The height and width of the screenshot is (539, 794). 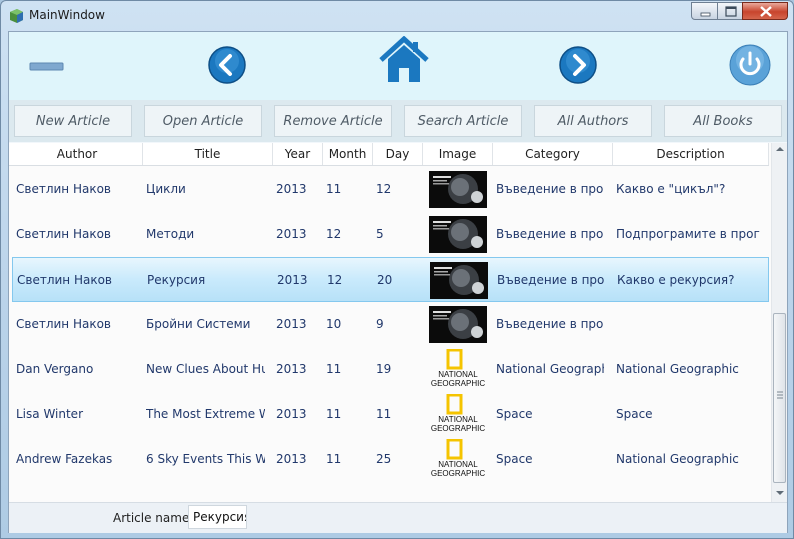 I want to click on column-header-description: Description, so click(x=691, y=154).